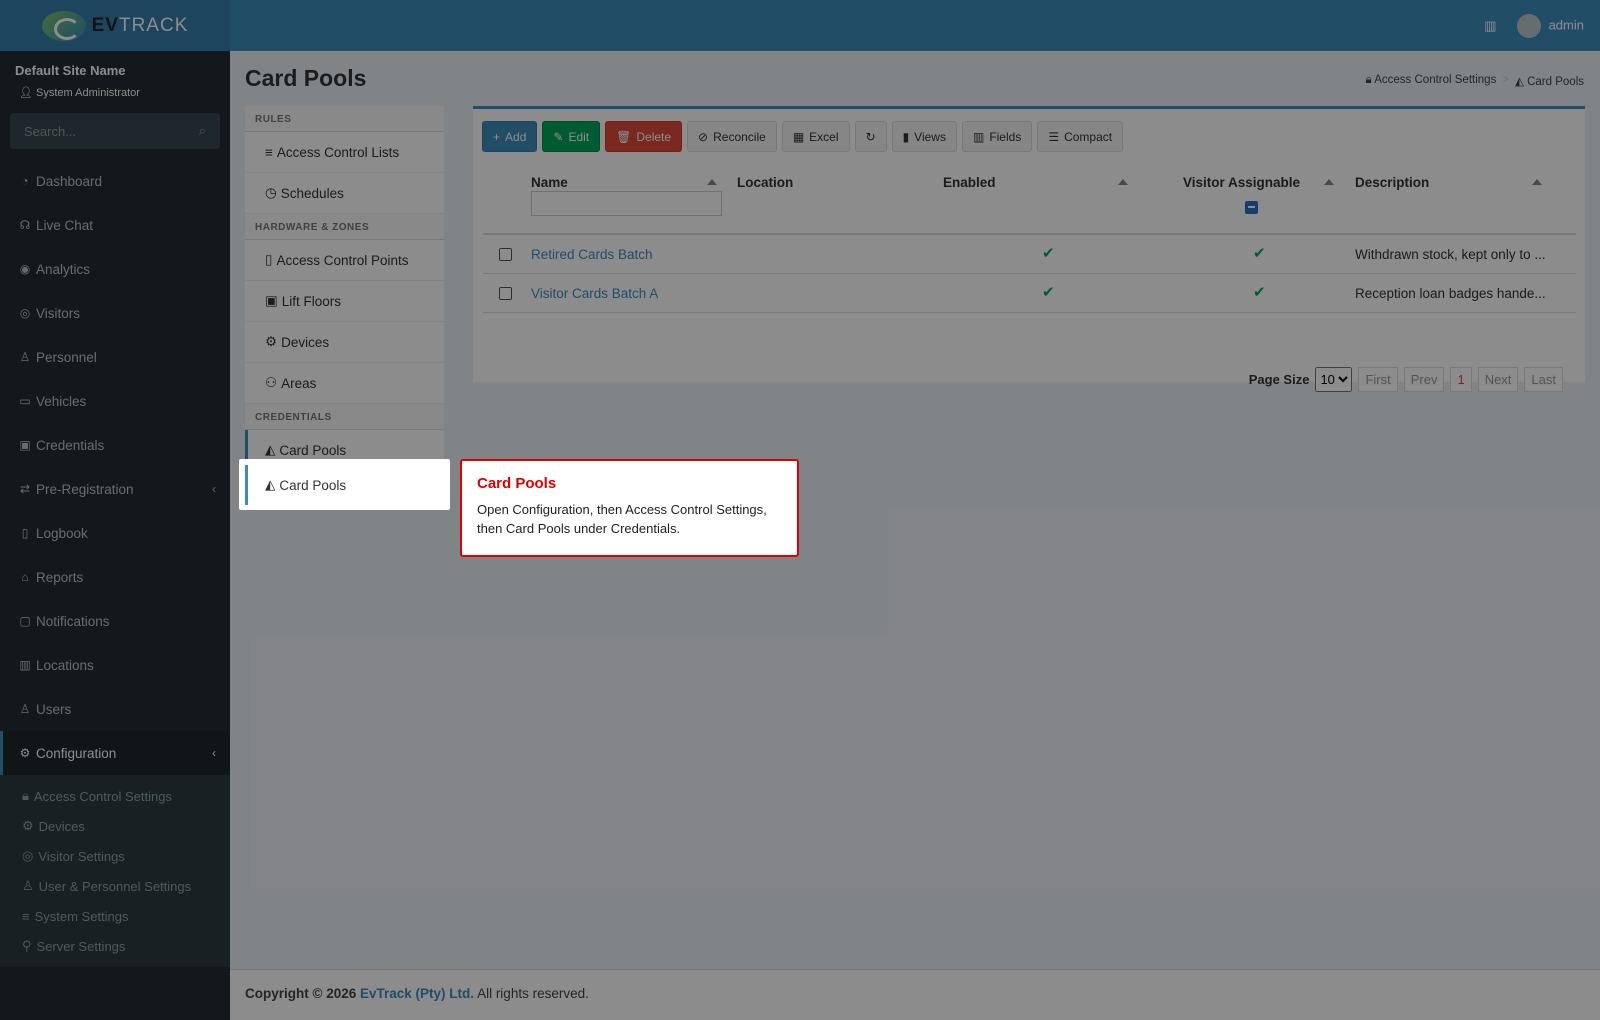  Describe the element at coordinates (344, 260) in the screenshot. I see `rules-item-access-control-points: ▯ Access Control Points` at that location.